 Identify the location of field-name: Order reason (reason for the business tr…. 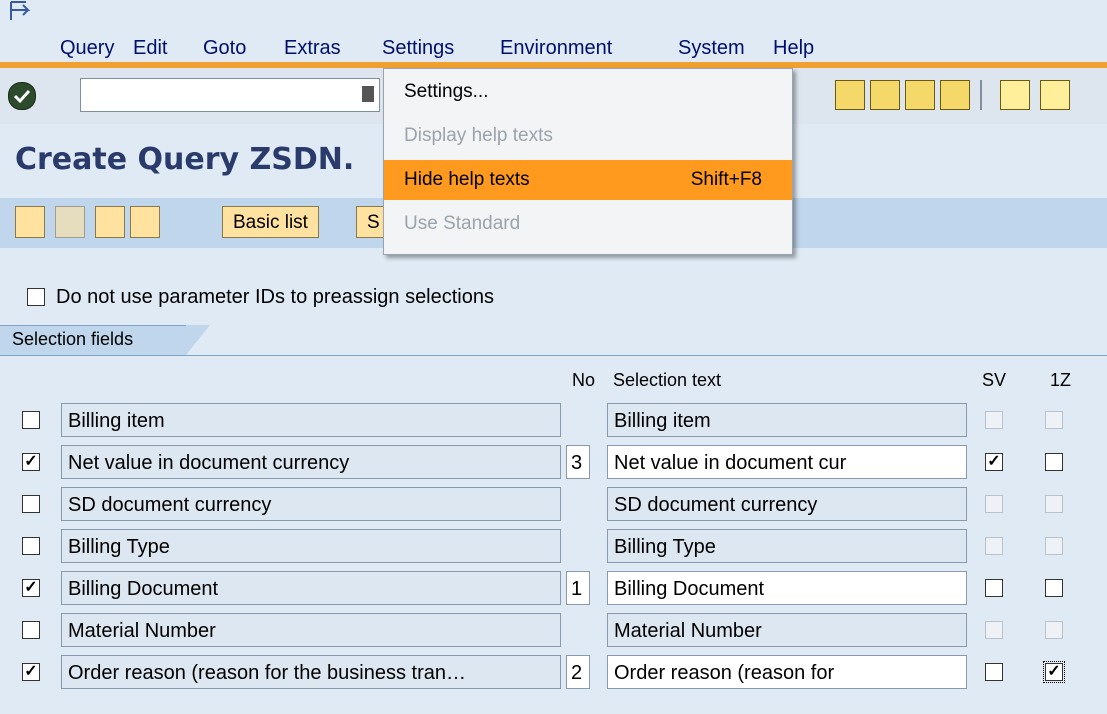
(311, 672).